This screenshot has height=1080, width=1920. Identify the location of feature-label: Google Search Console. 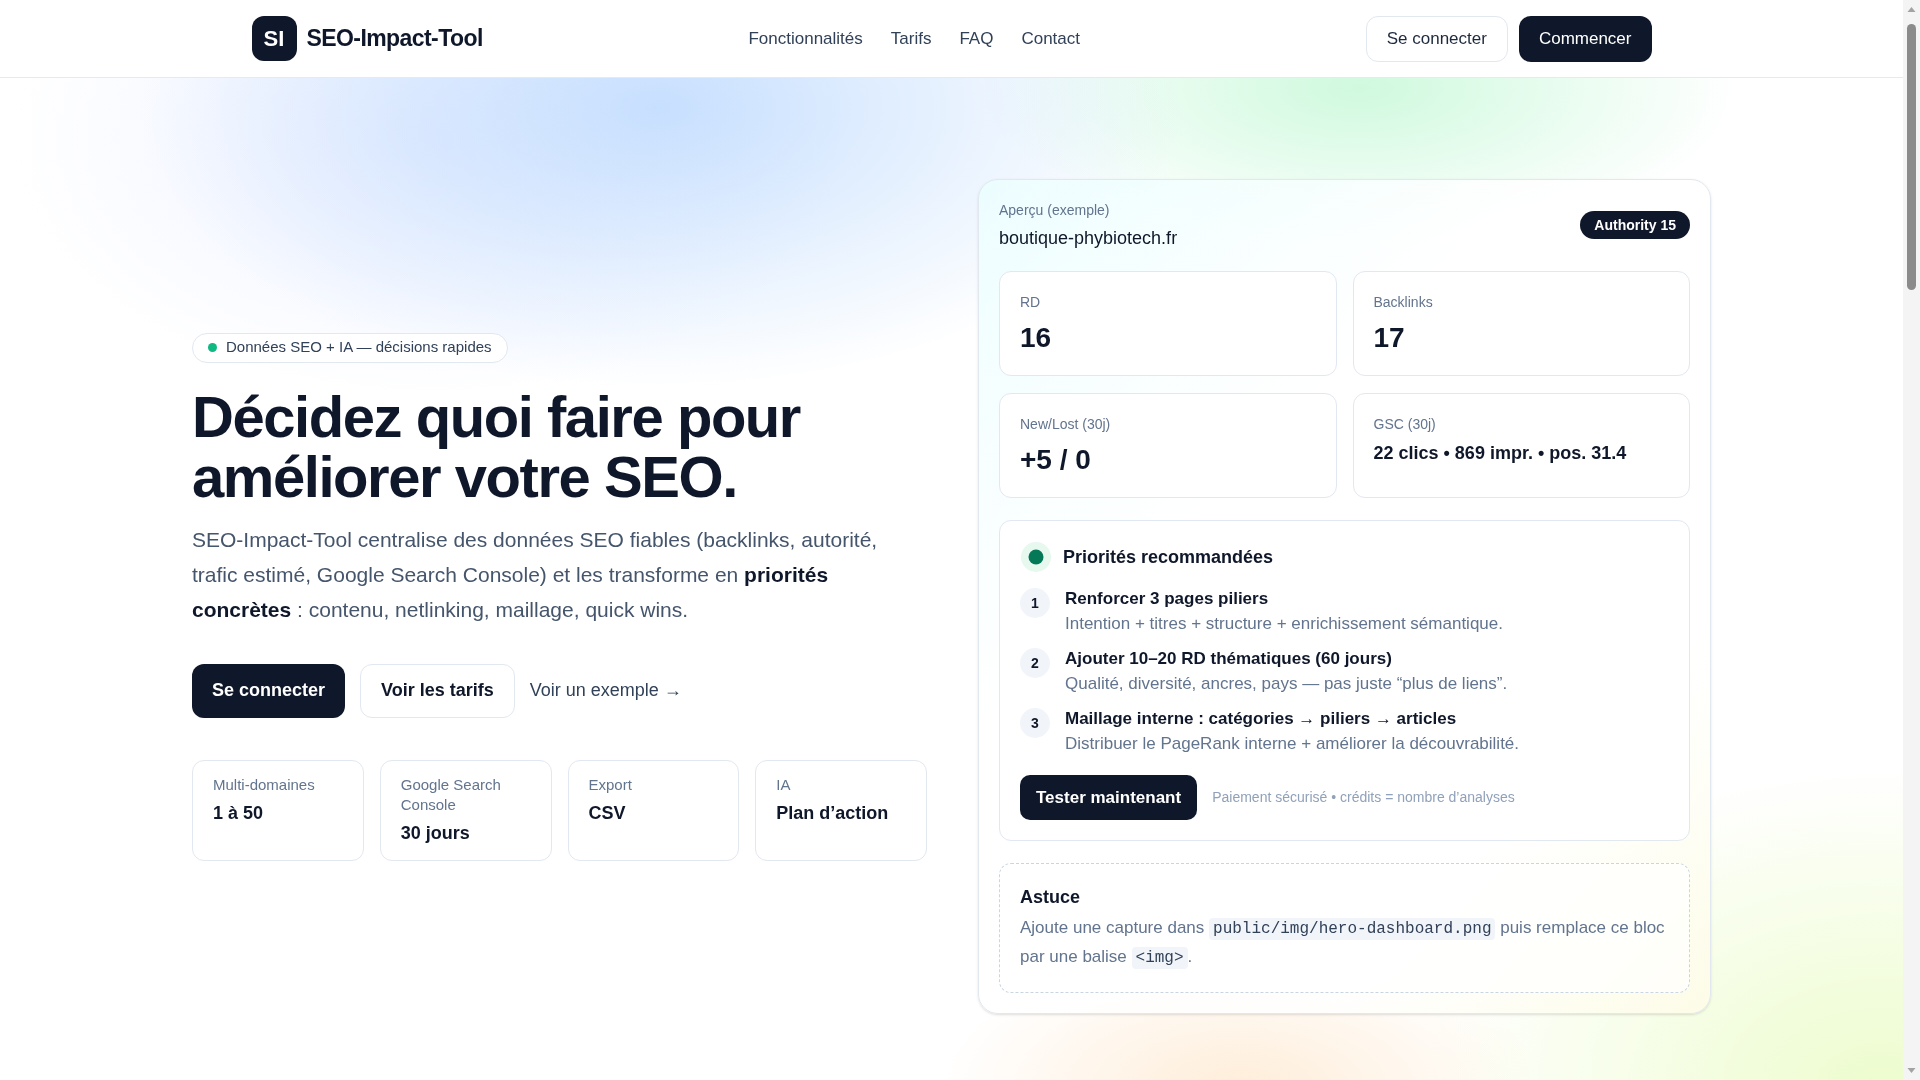
(451, 794).